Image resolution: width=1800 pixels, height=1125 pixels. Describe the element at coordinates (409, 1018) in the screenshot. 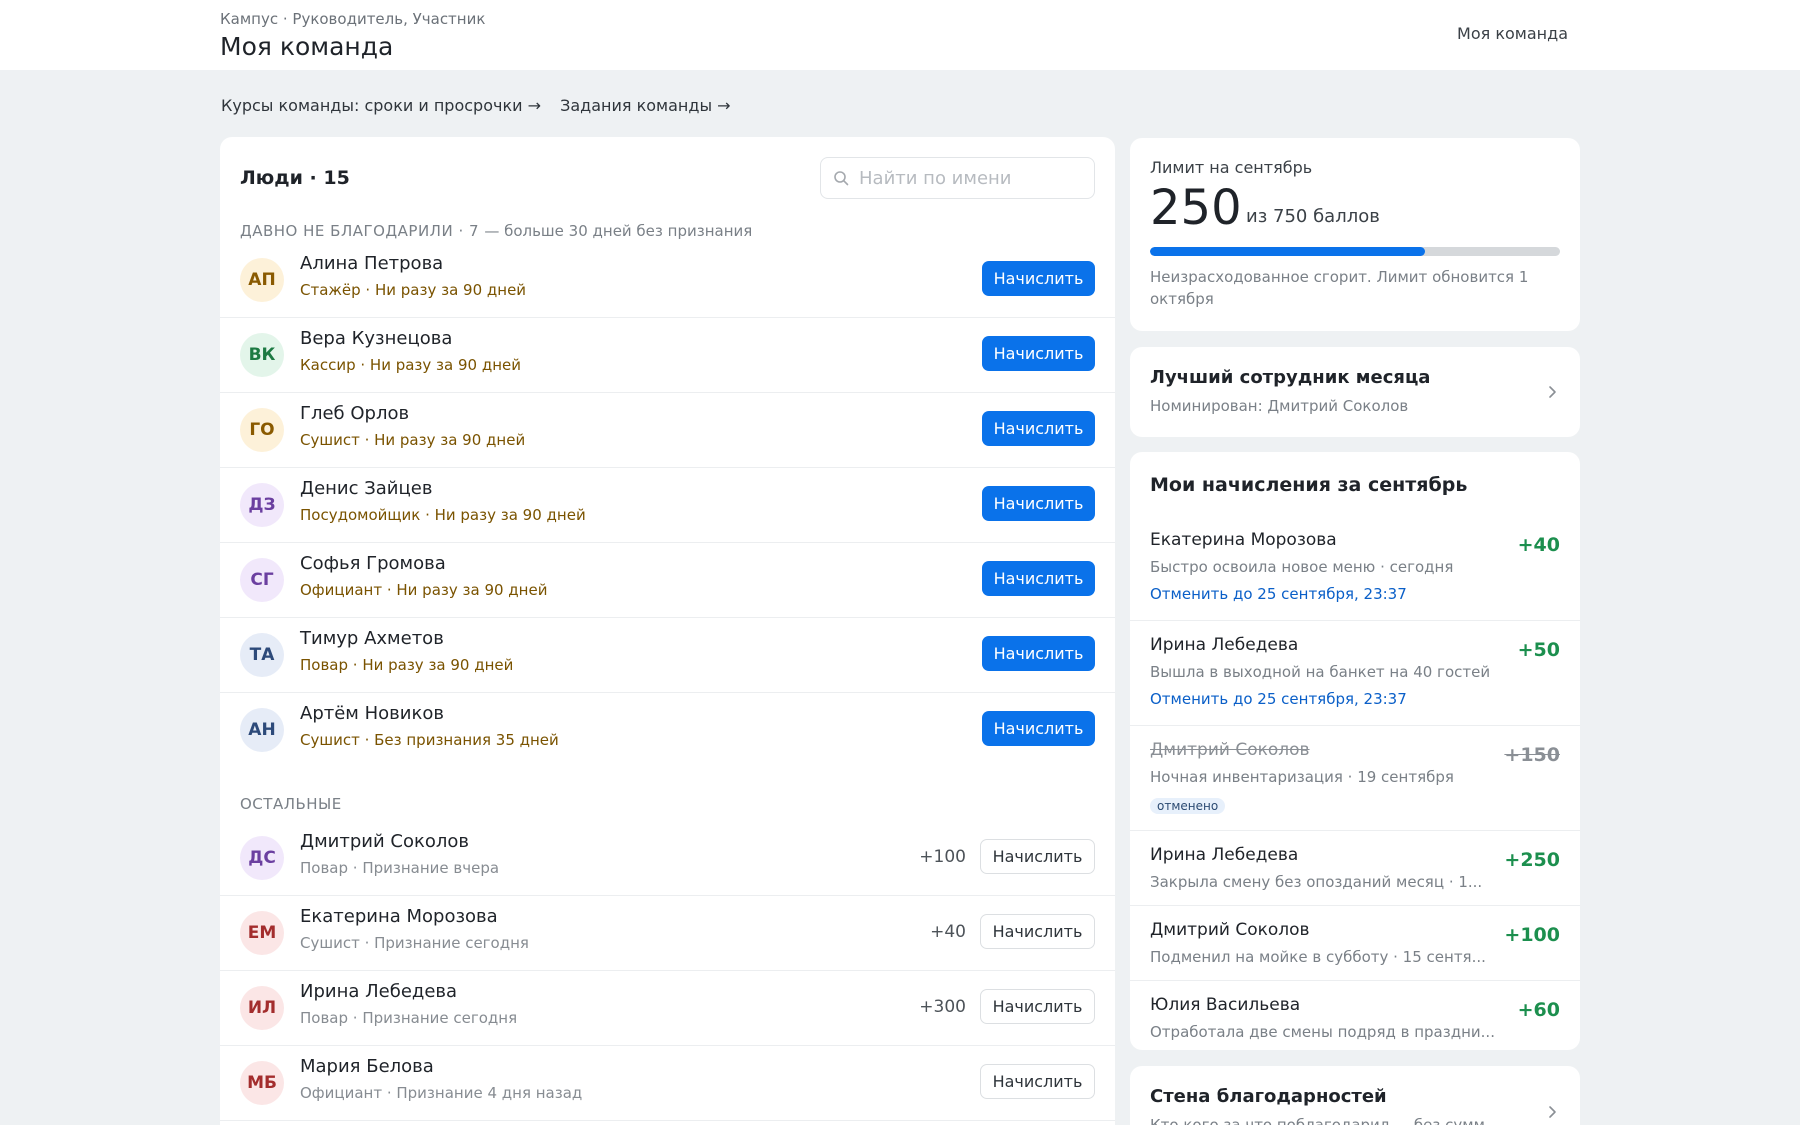

I see `person-meta: Повар · Признание сегодня` at that location.